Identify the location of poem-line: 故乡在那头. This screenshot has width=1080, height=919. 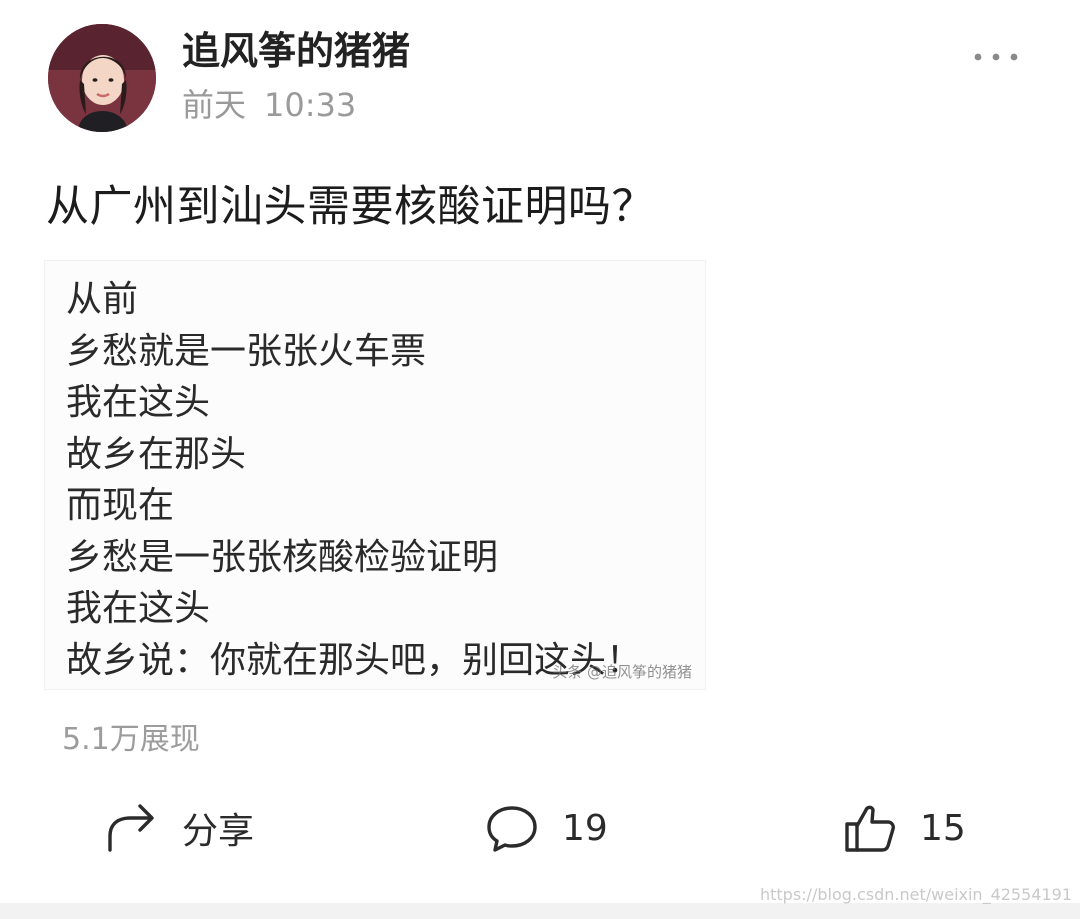
(156, 454).